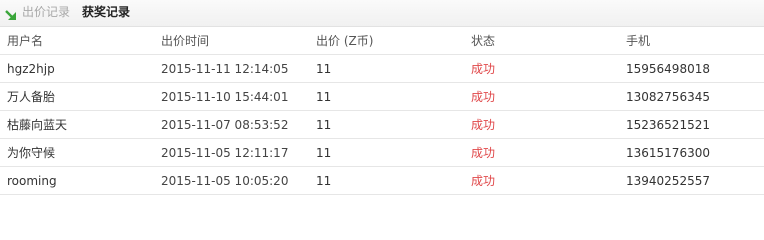 Image resolution: width=764 pixels, height=240 pixels. Describe the element at coordinates (31, 153) in the screenshot. I see `username-cell: 为你守候` at that location.